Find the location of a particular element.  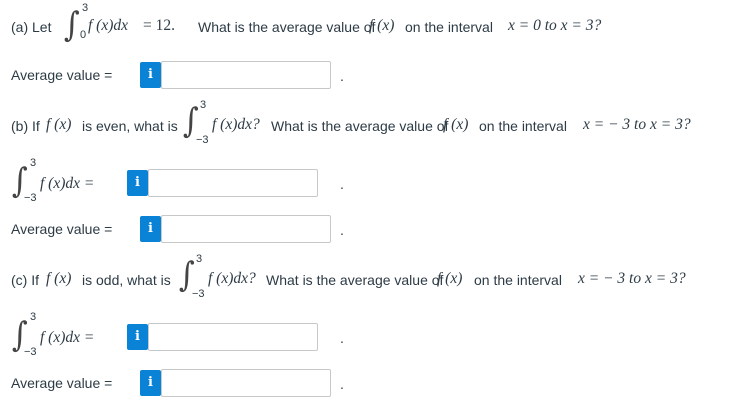

interval-text: x = 0 to x = 3? is located at coordinates (555, 25).